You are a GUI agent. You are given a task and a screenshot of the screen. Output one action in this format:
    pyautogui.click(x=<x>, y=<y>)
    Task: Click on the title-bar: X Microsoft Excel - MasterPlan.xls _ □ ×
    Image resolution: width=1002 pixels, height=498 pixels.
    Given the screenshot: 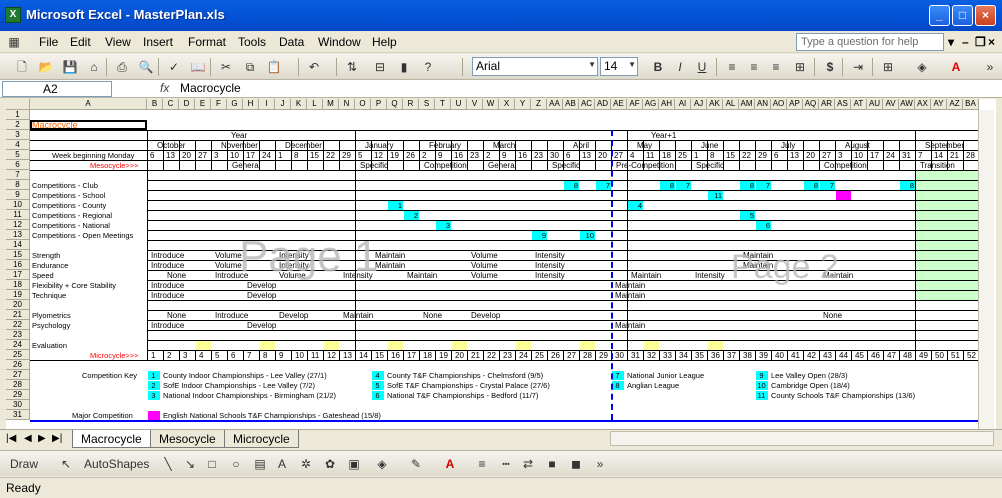 What is the action you would take?
    pyautogui.click(x=501, y=15)
    